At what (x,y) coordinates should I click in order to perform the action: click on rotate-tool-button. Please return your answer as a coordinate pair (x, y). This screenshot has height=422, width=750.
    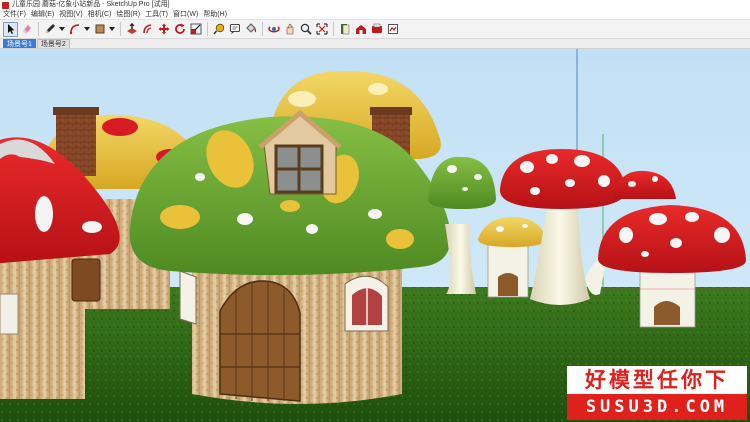
    Looking at the image, I should click on (179, 29).